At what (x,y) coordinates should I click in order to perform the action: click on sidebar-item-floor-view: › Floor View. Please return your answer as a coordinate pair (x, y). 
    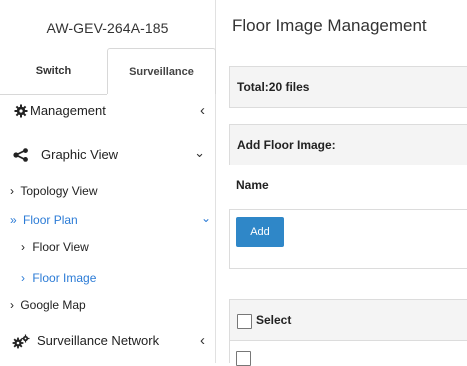
    Looking at the image, I should click on (55, 247).